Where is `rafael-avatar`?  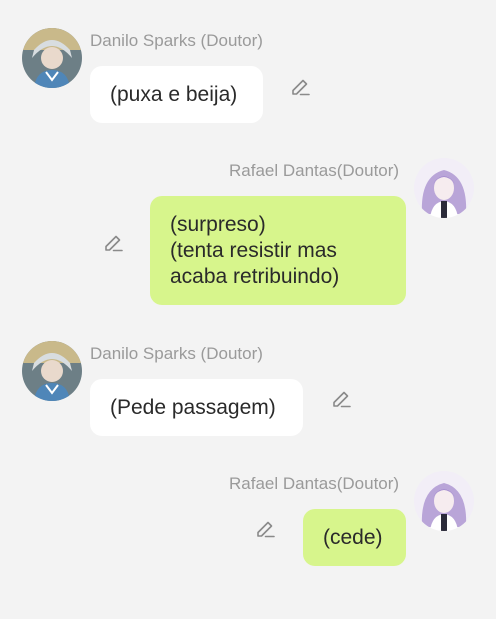 rafael-avatar is located at coordinates (444, 501).